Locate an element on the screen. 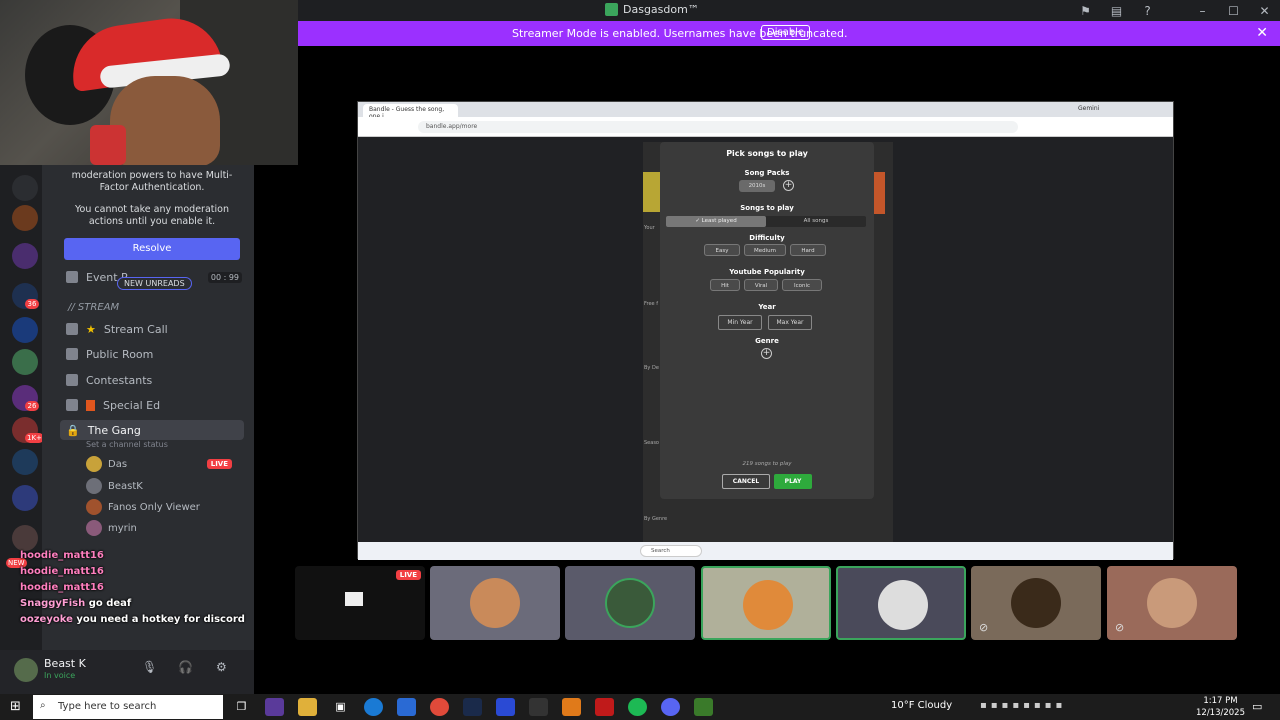 The height and width of the screenshot is (720, 1280). pack-chip: 2010s is located at coordinates (757, 186).